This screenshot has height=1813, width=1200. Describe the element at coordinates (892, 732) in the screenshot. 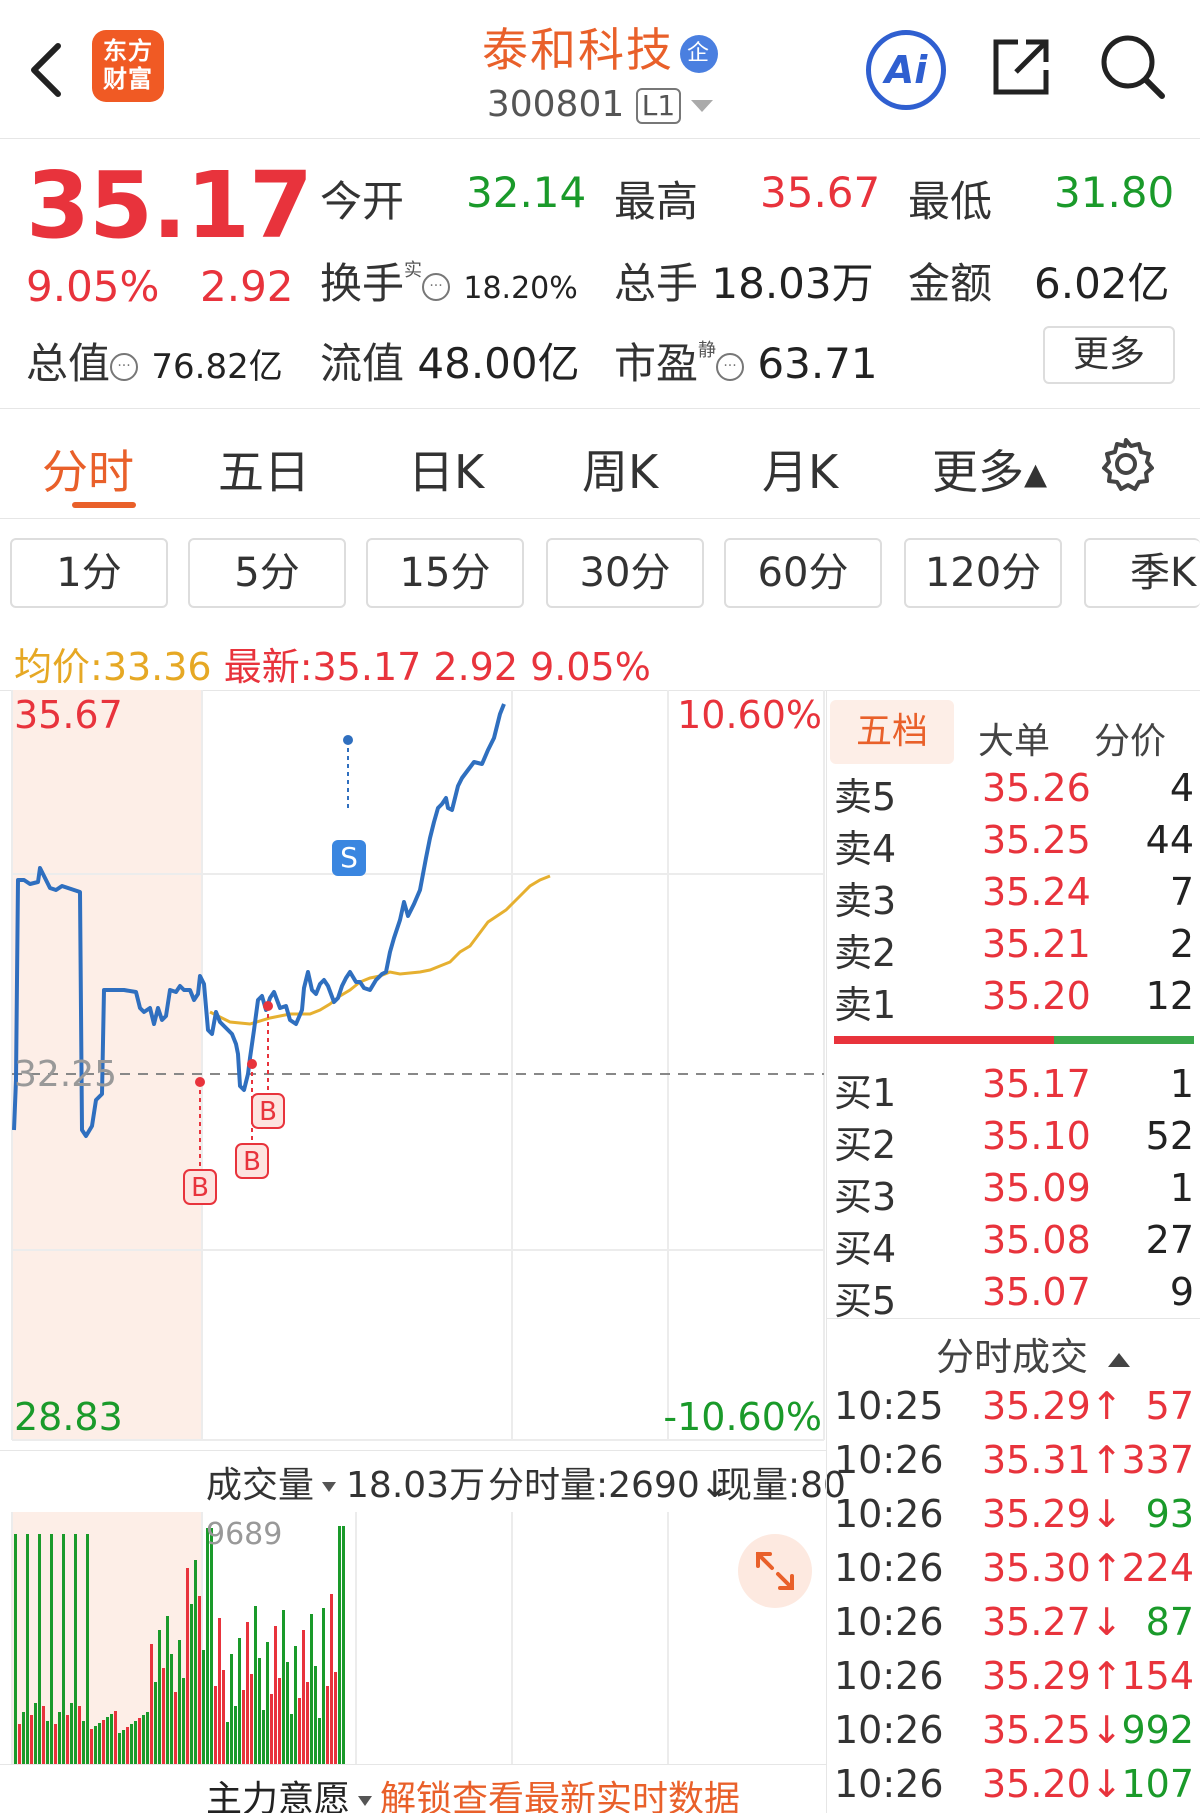

I see `tab-five-level: 五档` at that location.